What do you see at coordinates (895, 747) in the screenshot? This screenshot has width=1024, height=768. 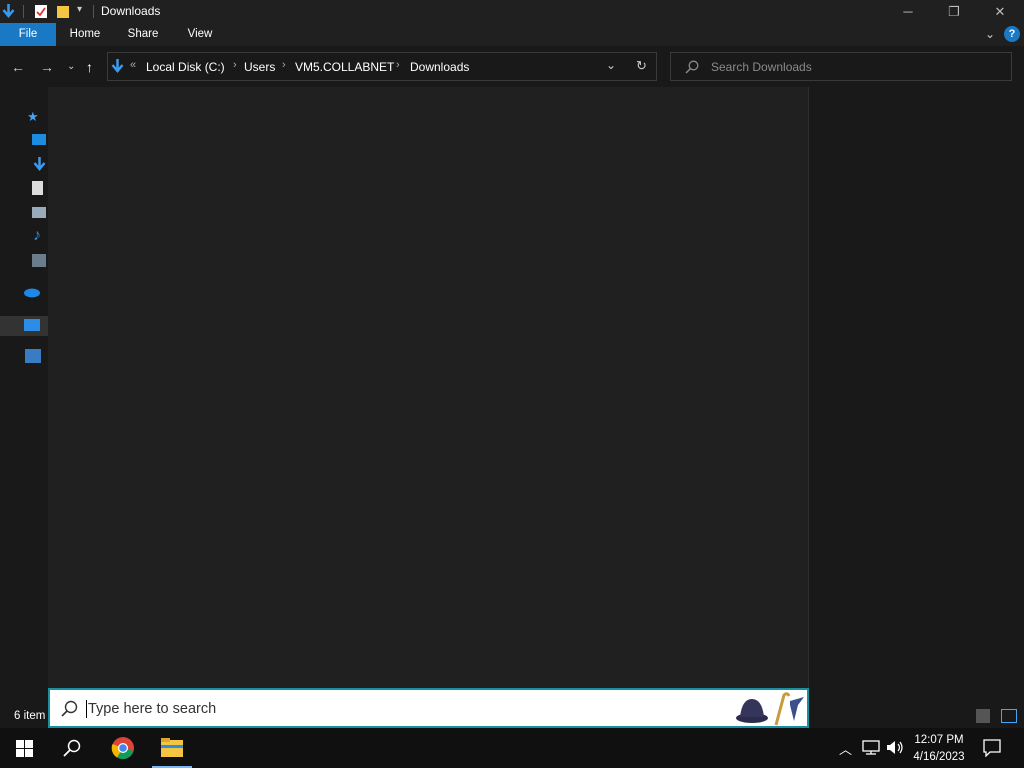 I see `volume-icon` at bounding box center [895, 747].